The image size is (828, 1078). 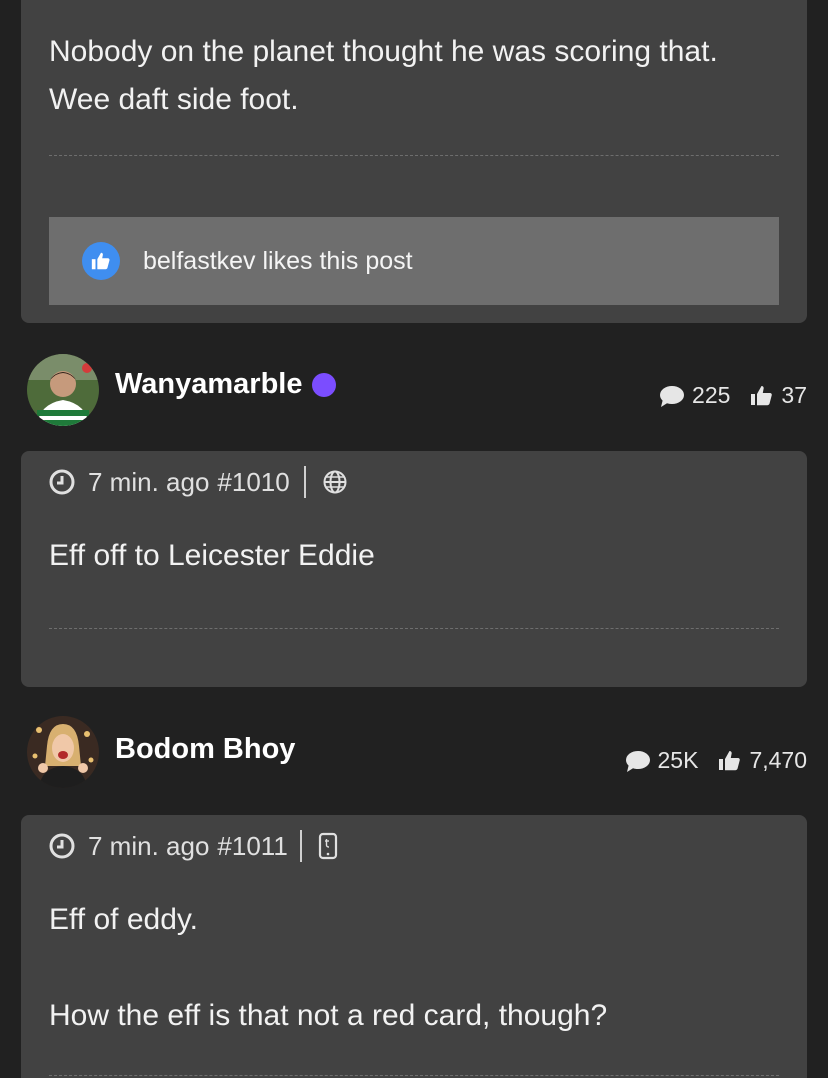 I want to click on post-count-stat: 225, so click(x=694, y=395).